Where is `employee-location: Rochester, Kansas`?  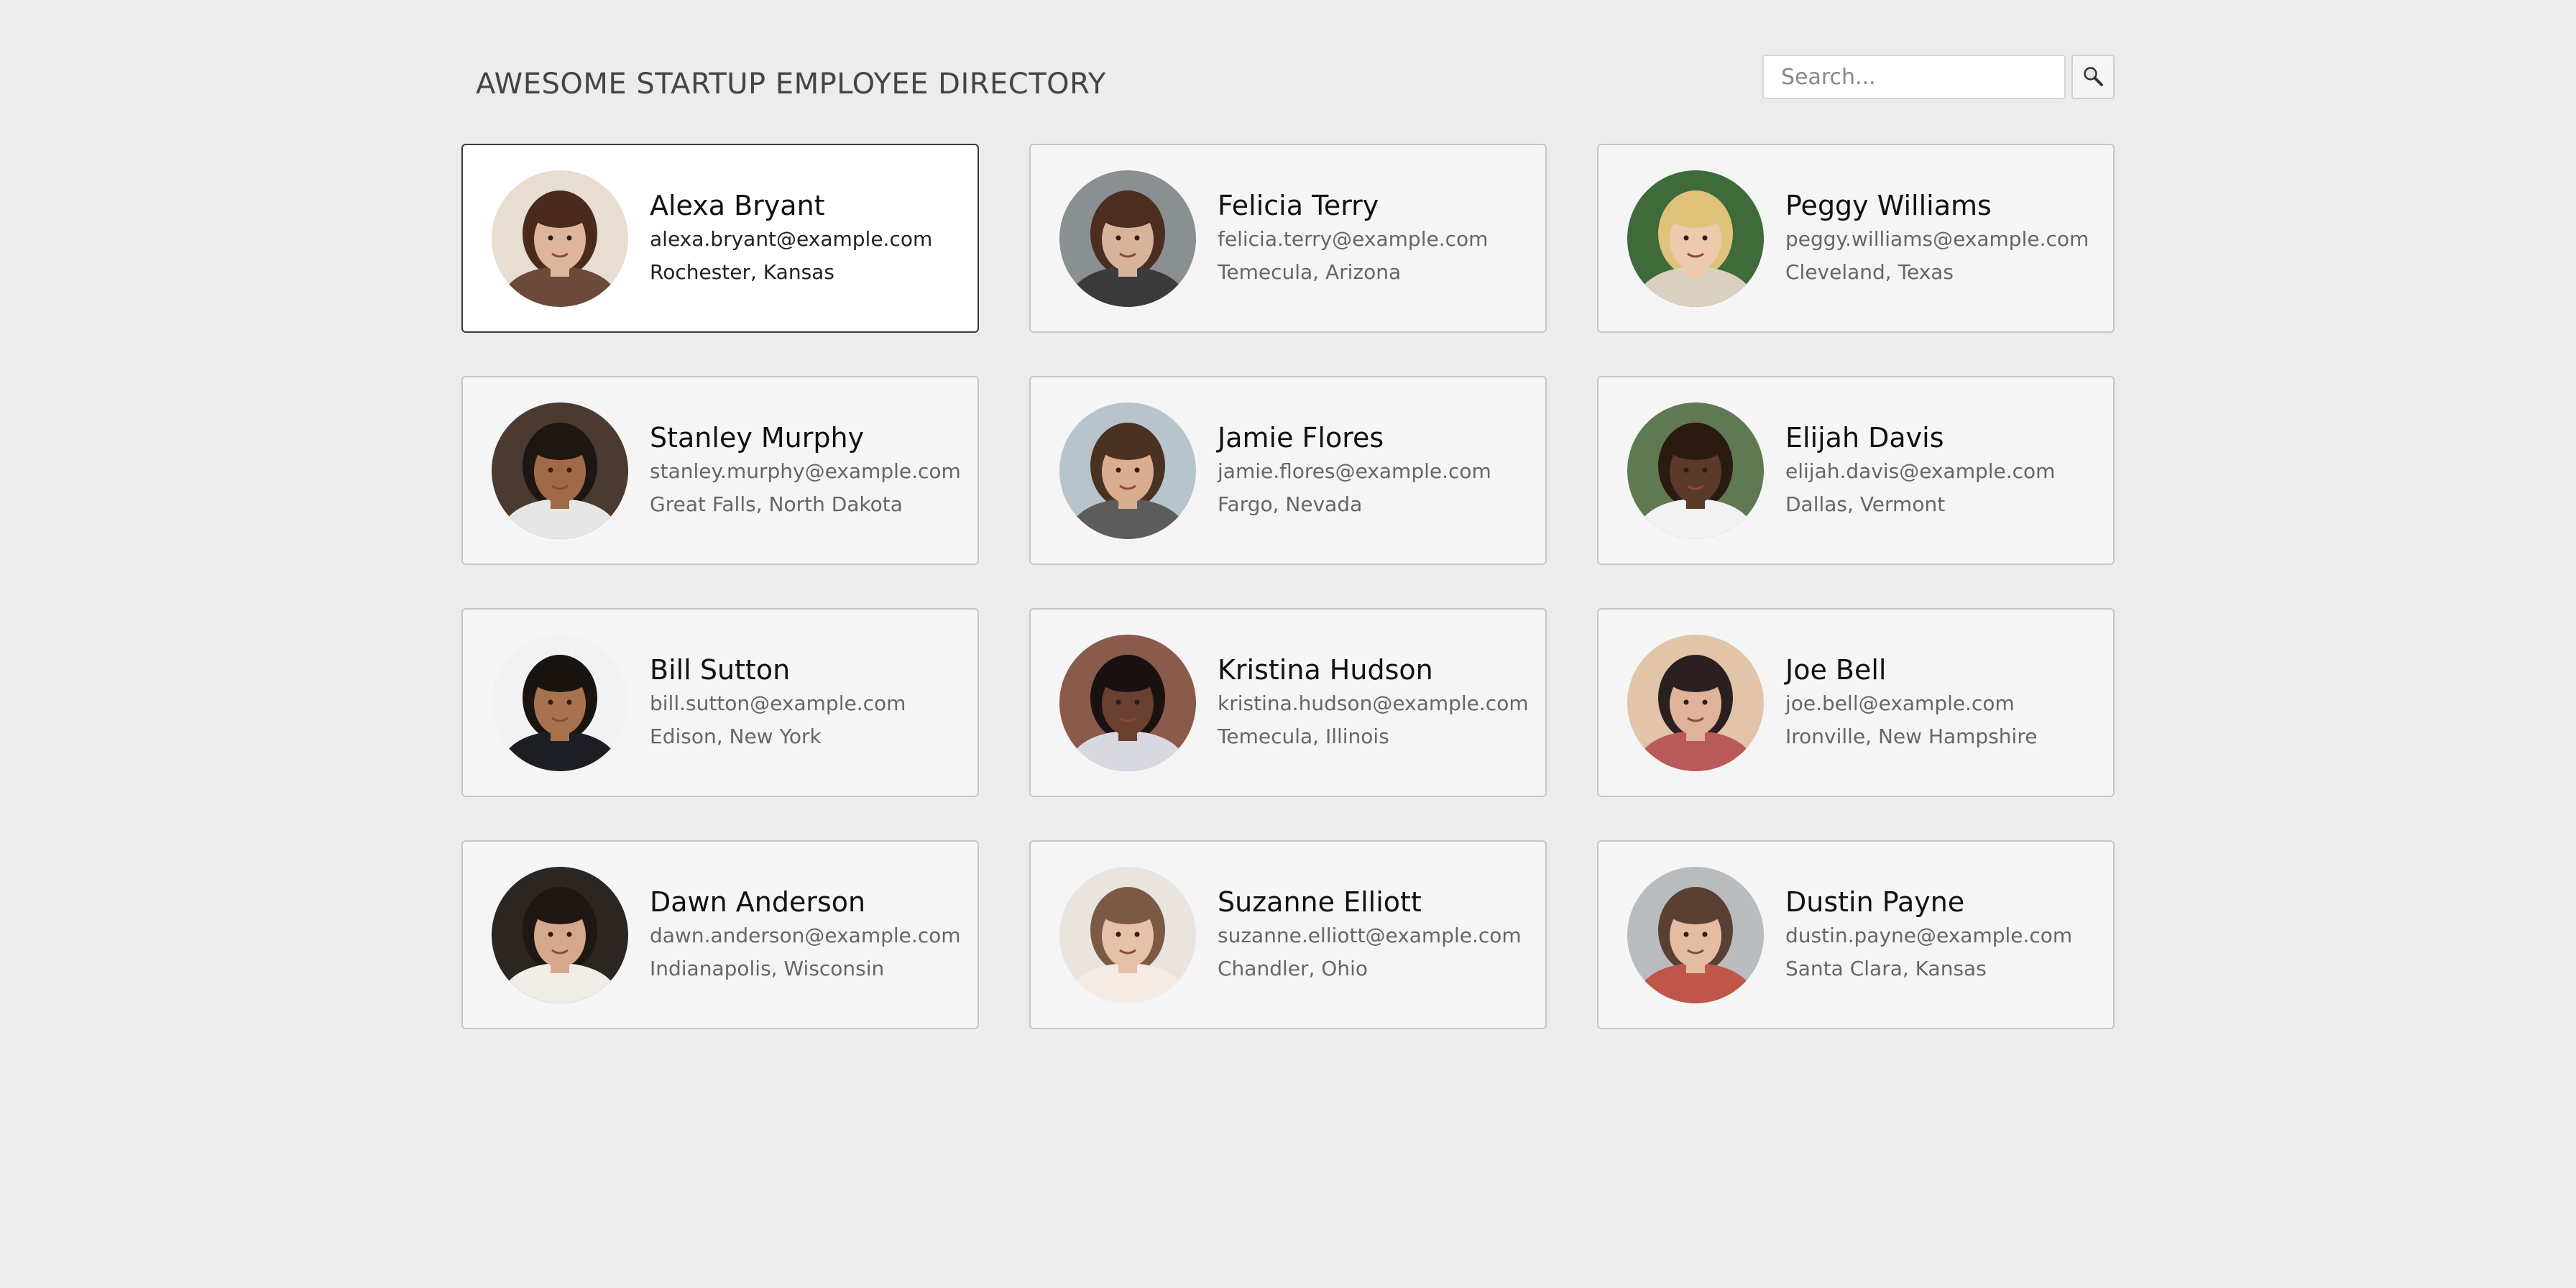 employee-location: Rochester, Kansas is located at coordinates (742, 271).